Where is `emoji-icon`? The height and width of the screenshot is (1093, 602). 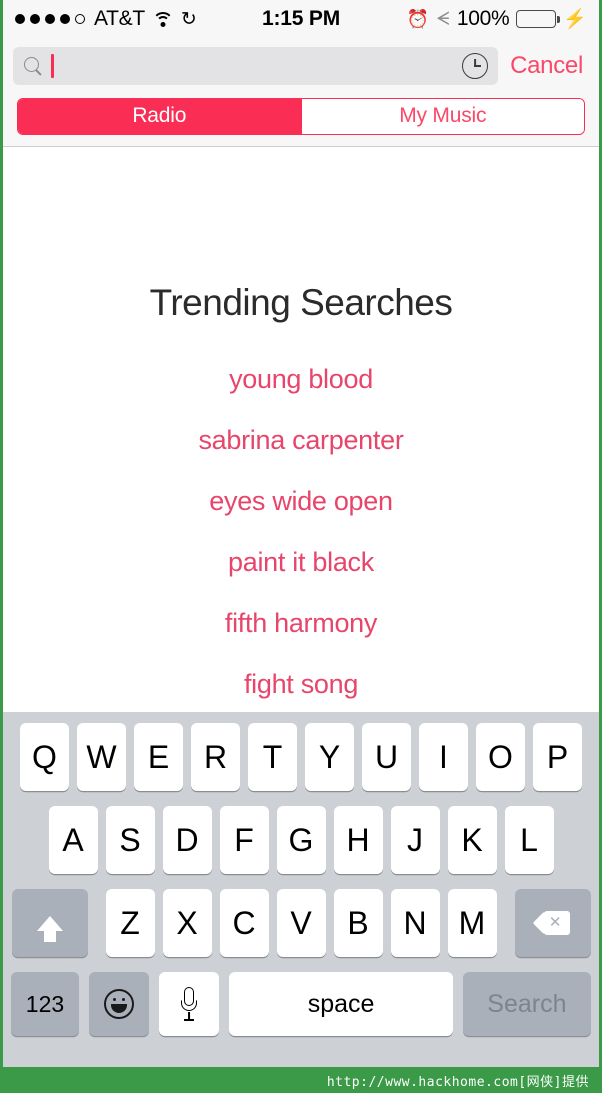
emoji-icon is located at coordinates (119, 1004).